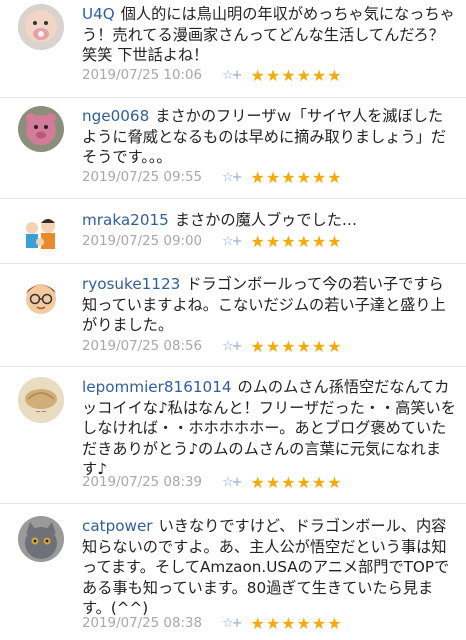 Image resolution: width=466 pixels, height=640 pixels. Describe the element at coordinates (157, 387) in the screenshot. I see `comment-username: lepommier8161014` at that location.